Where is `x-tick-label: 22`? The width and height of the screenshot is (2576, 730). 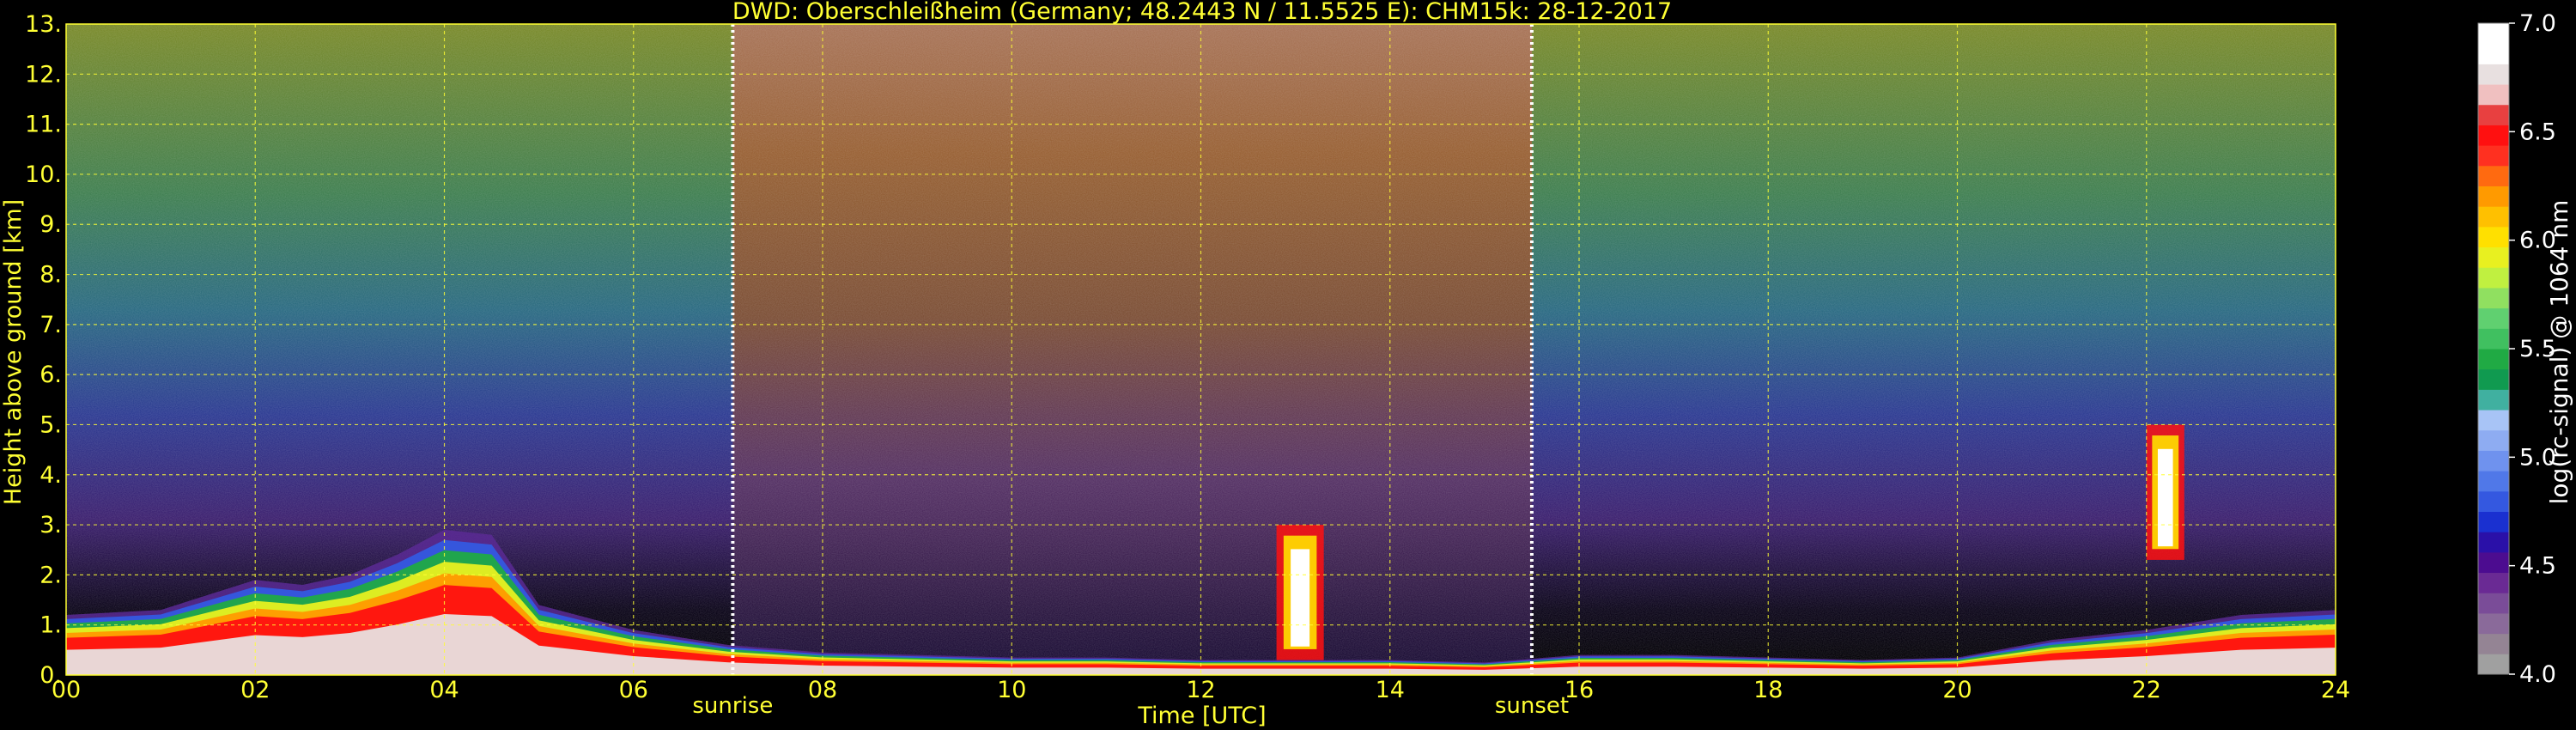
x-tick-label: 22 is located at coordinates (2146, 690).